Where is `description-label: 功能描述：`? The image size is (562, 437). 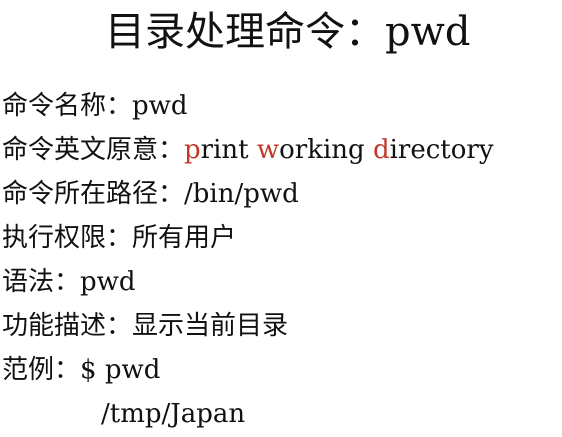 description-label: 功能描述： is located at coordinates (67, 326).